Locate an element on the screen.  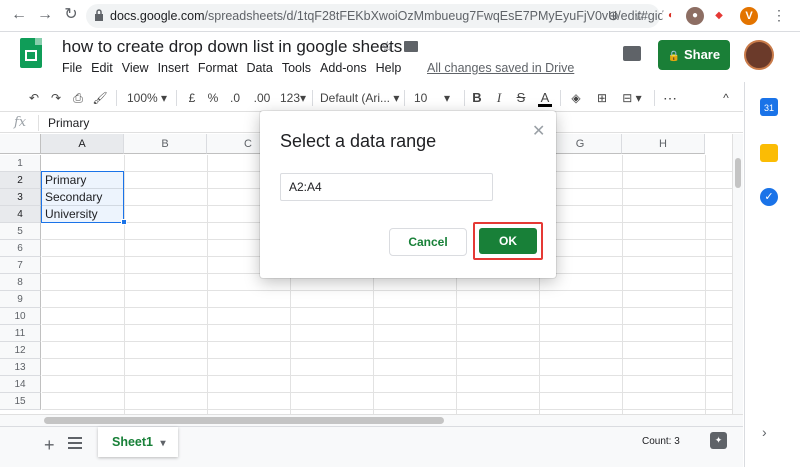
menu-data: Data is located at coordinates (259, 68).